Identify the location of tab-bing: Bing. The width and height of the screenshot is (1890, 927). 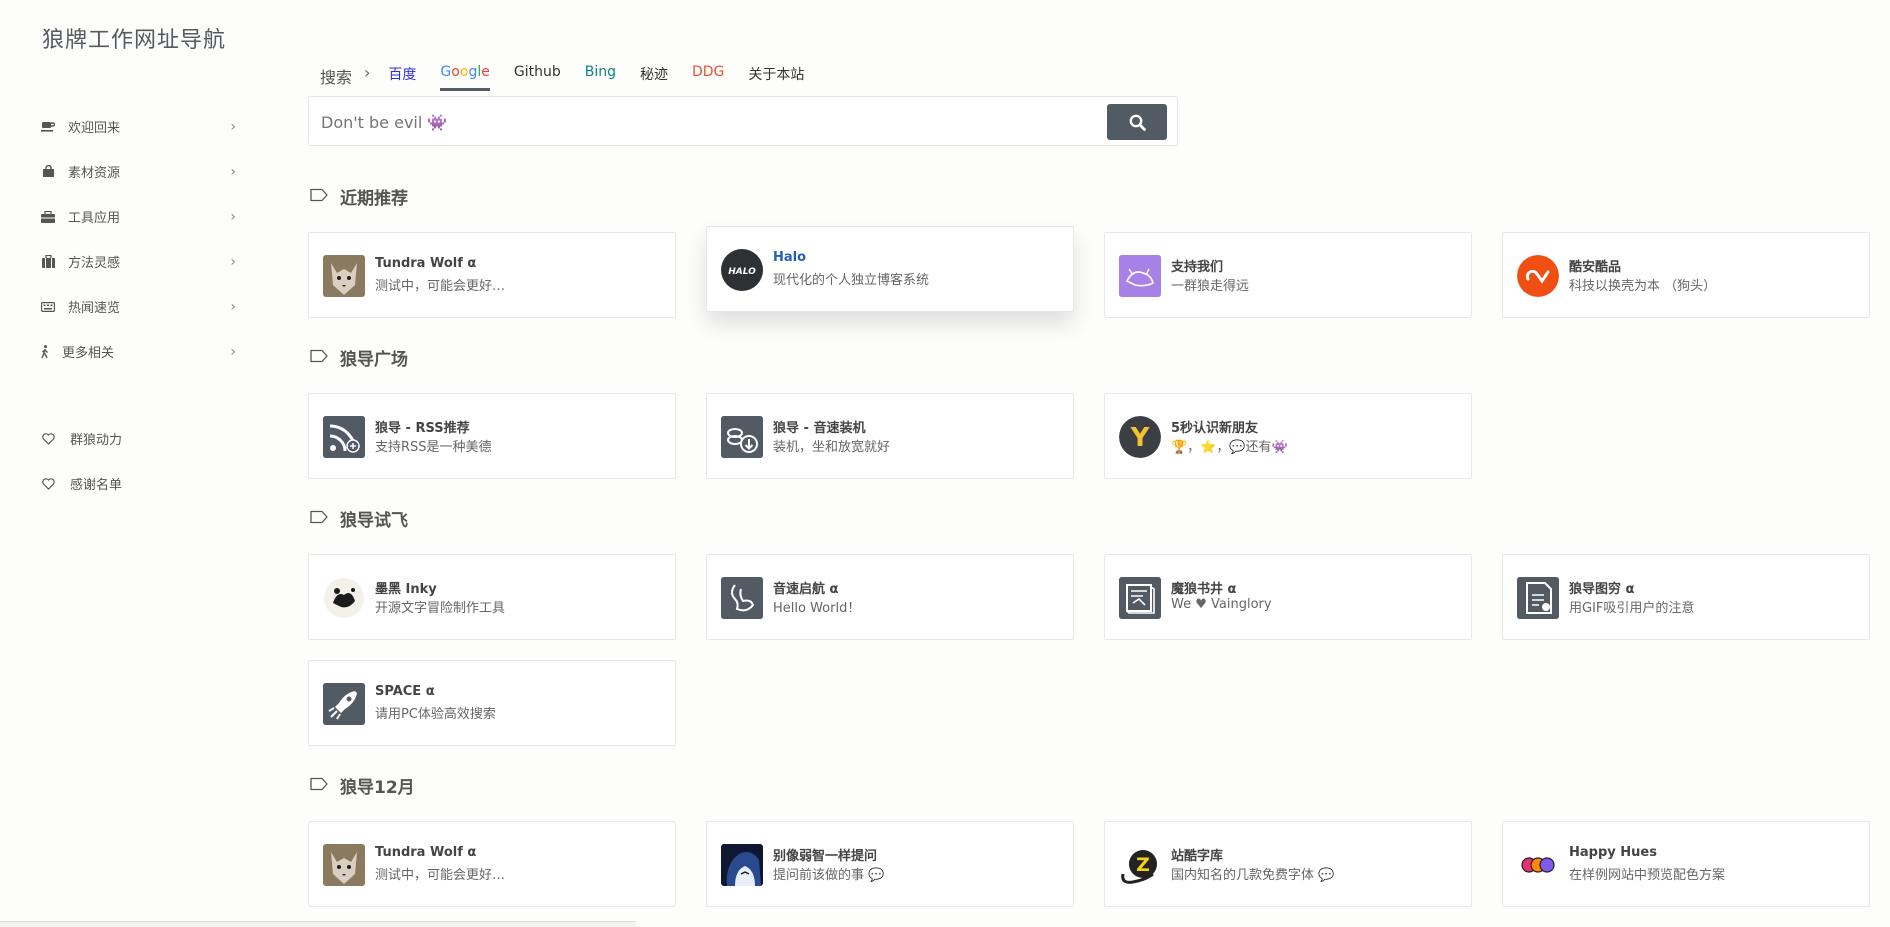
(600, 76).